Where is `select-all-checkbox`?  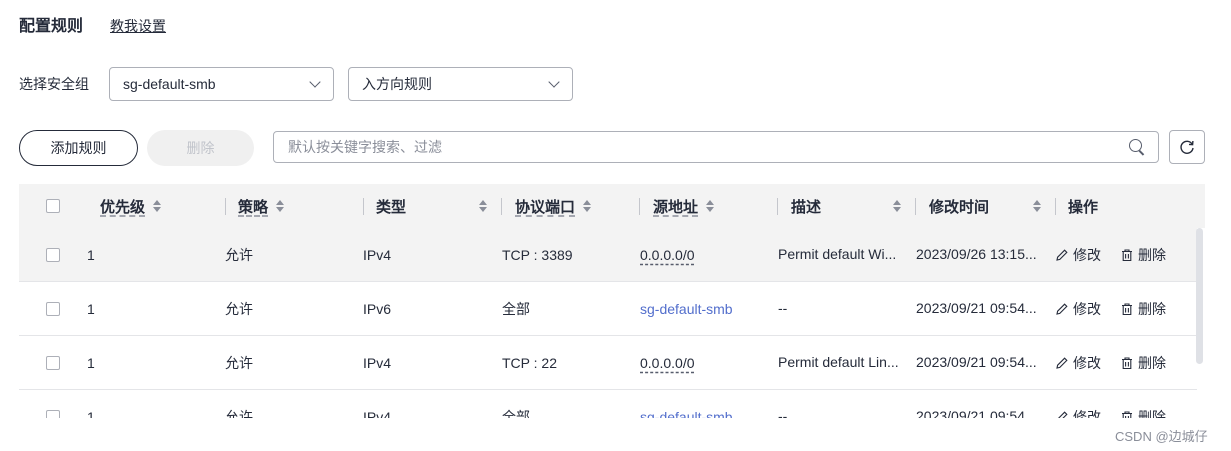
select-all-checkbox is located at coordinates (53, 206).